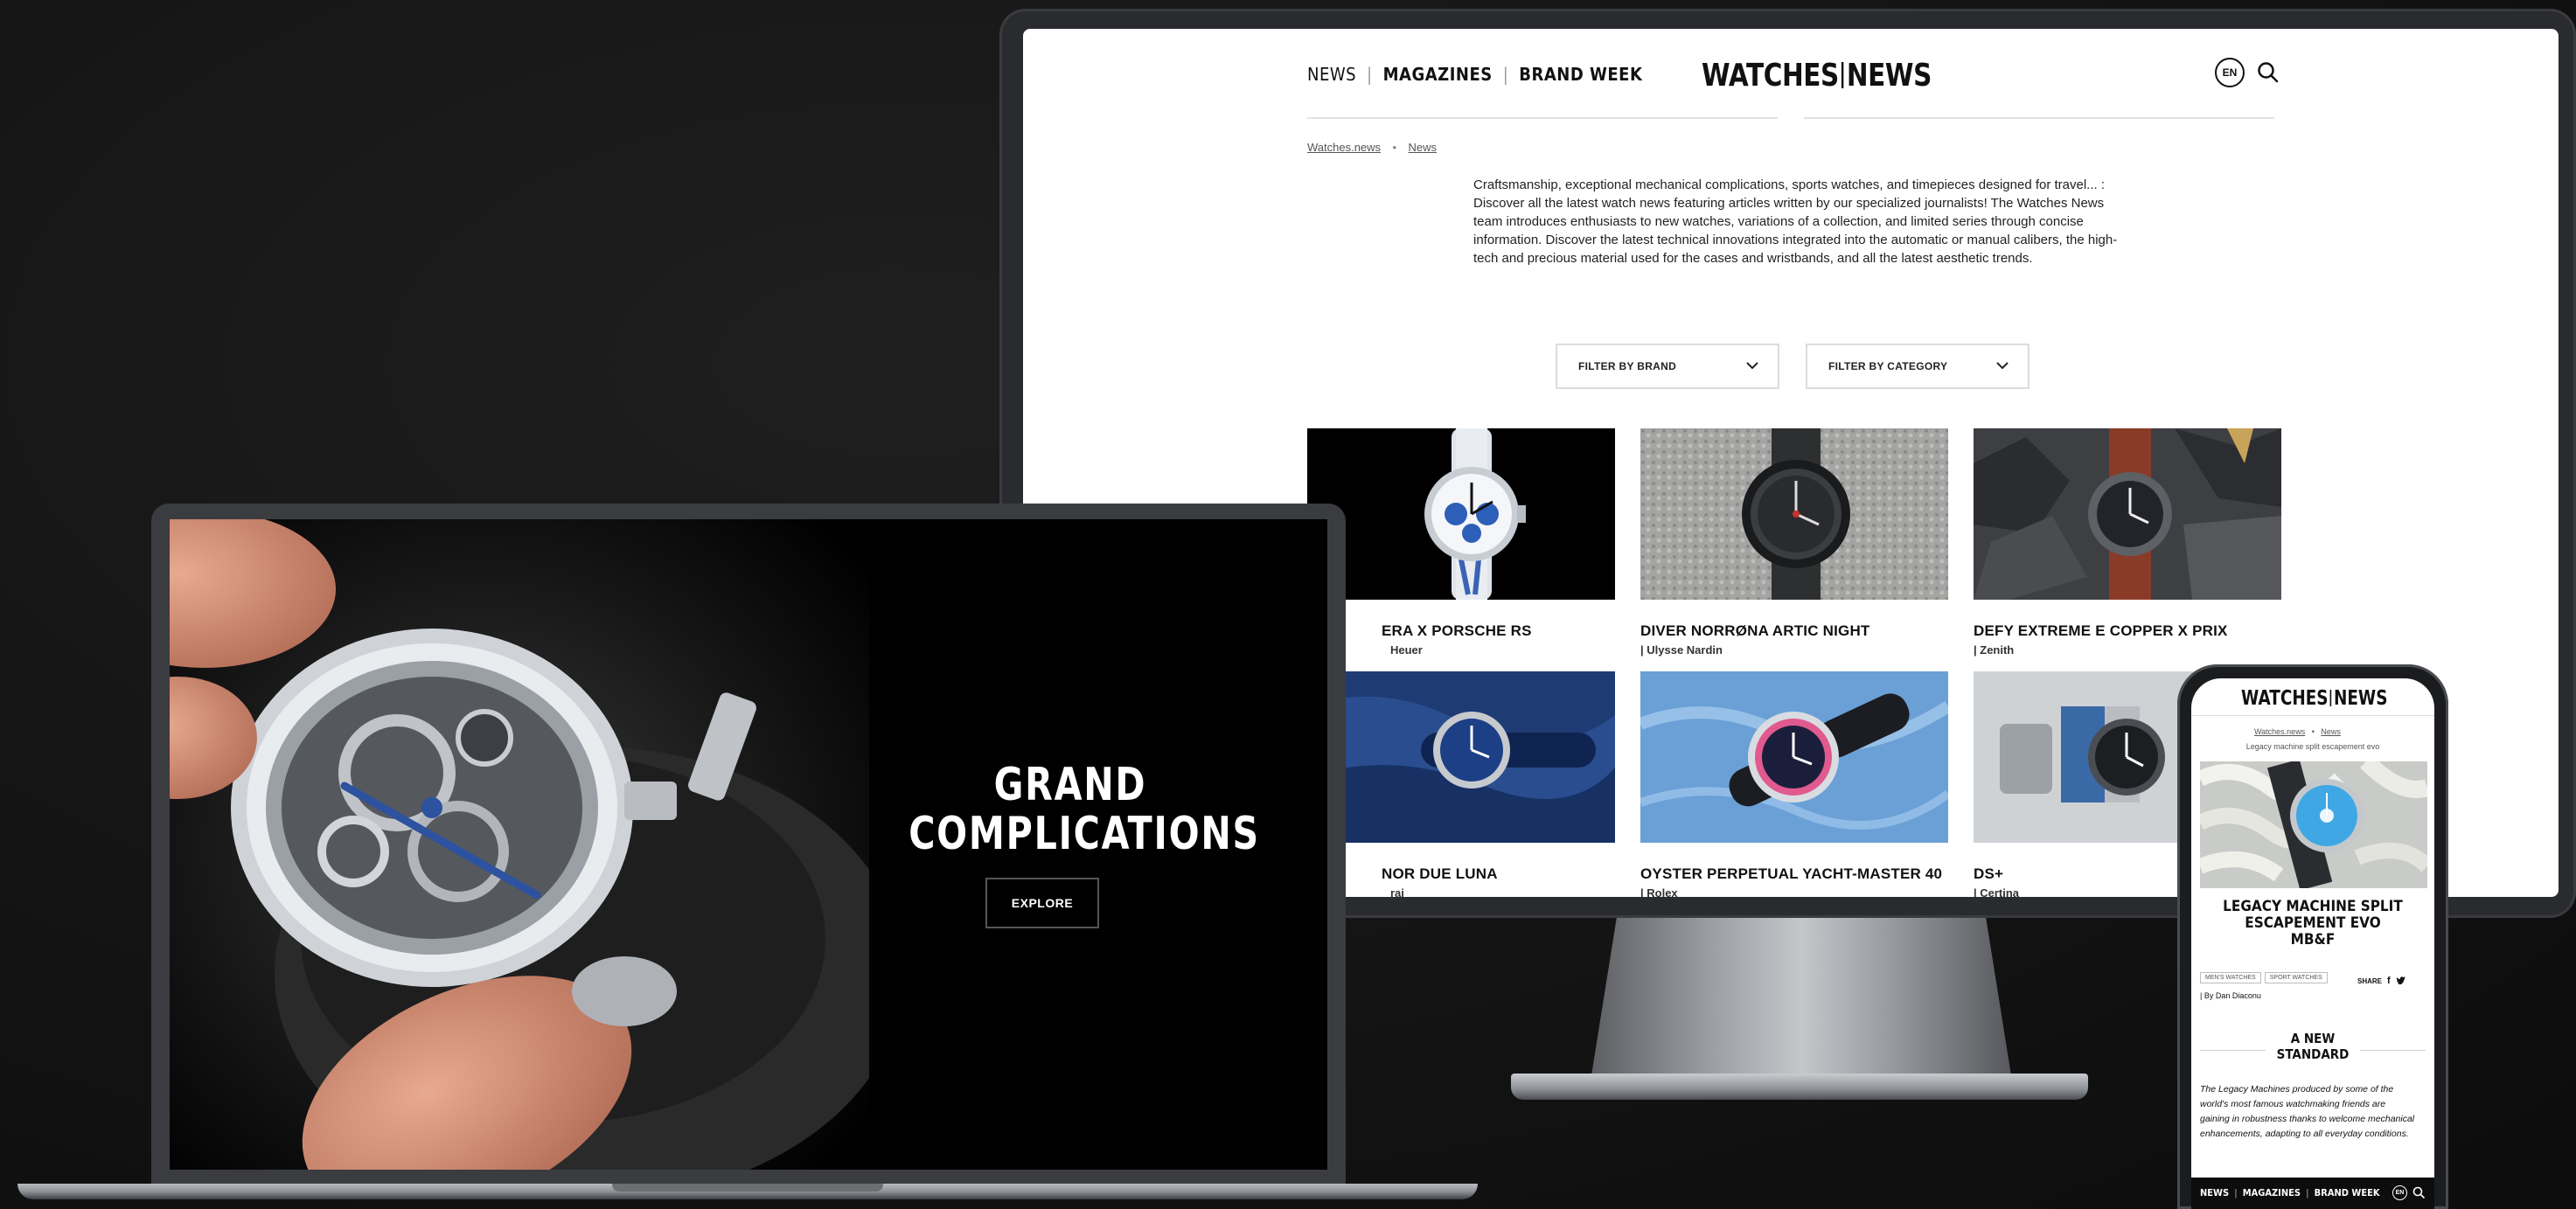 The height and width of the screenshot is (1209, 2576). I want to click on card-brand: Heuer, so click(1406, 650).